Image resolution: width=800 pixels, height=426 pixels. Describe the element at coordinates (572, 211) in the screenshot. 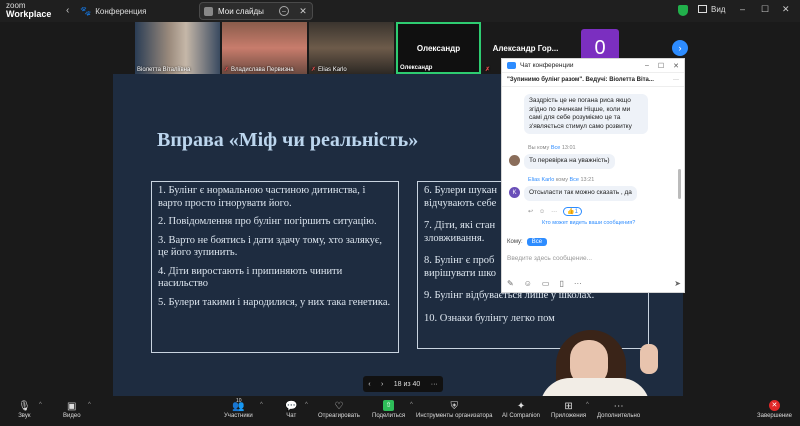

I see `reaction-pill: 👍1` at that location.